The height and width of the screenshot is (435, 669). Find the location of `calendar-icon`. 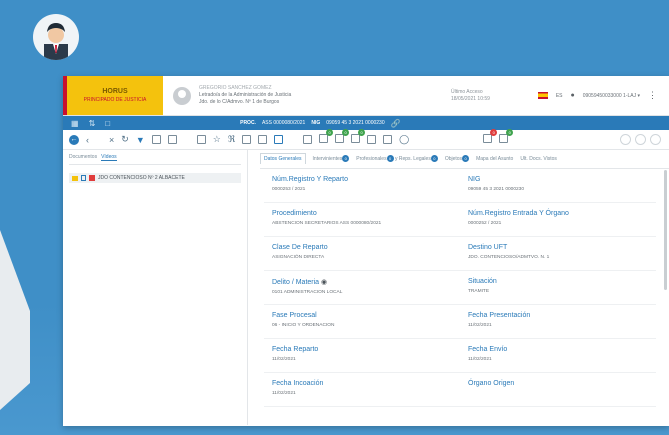

calendar-icon is located at coordinates (247, 139).